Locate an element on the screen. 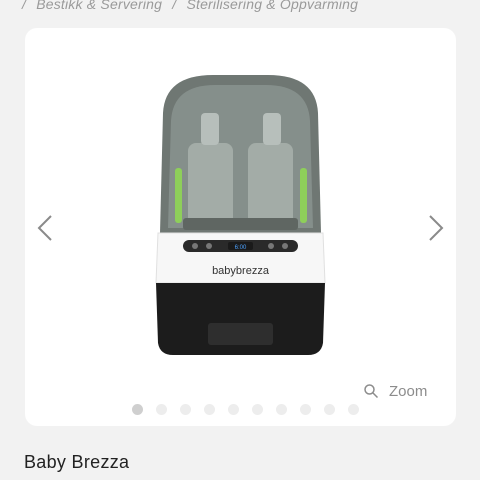  next-image-button is located at coordinates (435, 228).